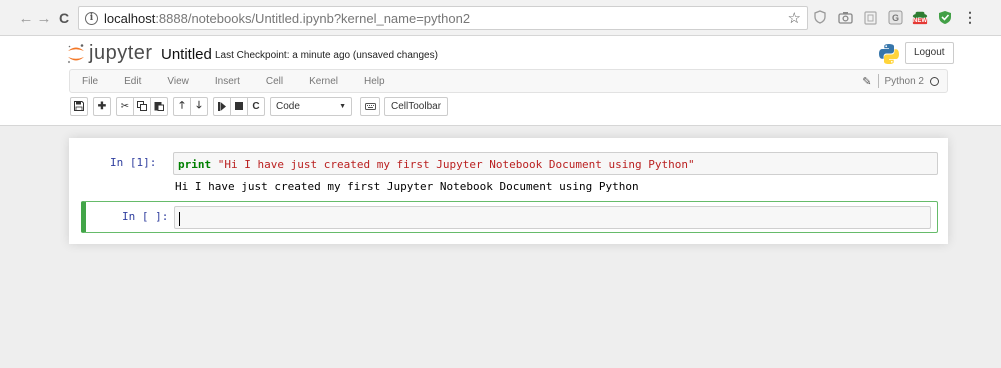 The height and width of the screenshot is (368, 1001). Describe the element at coordinates (90, 81) in the screenshot. I see `menu-file: File` at that location.